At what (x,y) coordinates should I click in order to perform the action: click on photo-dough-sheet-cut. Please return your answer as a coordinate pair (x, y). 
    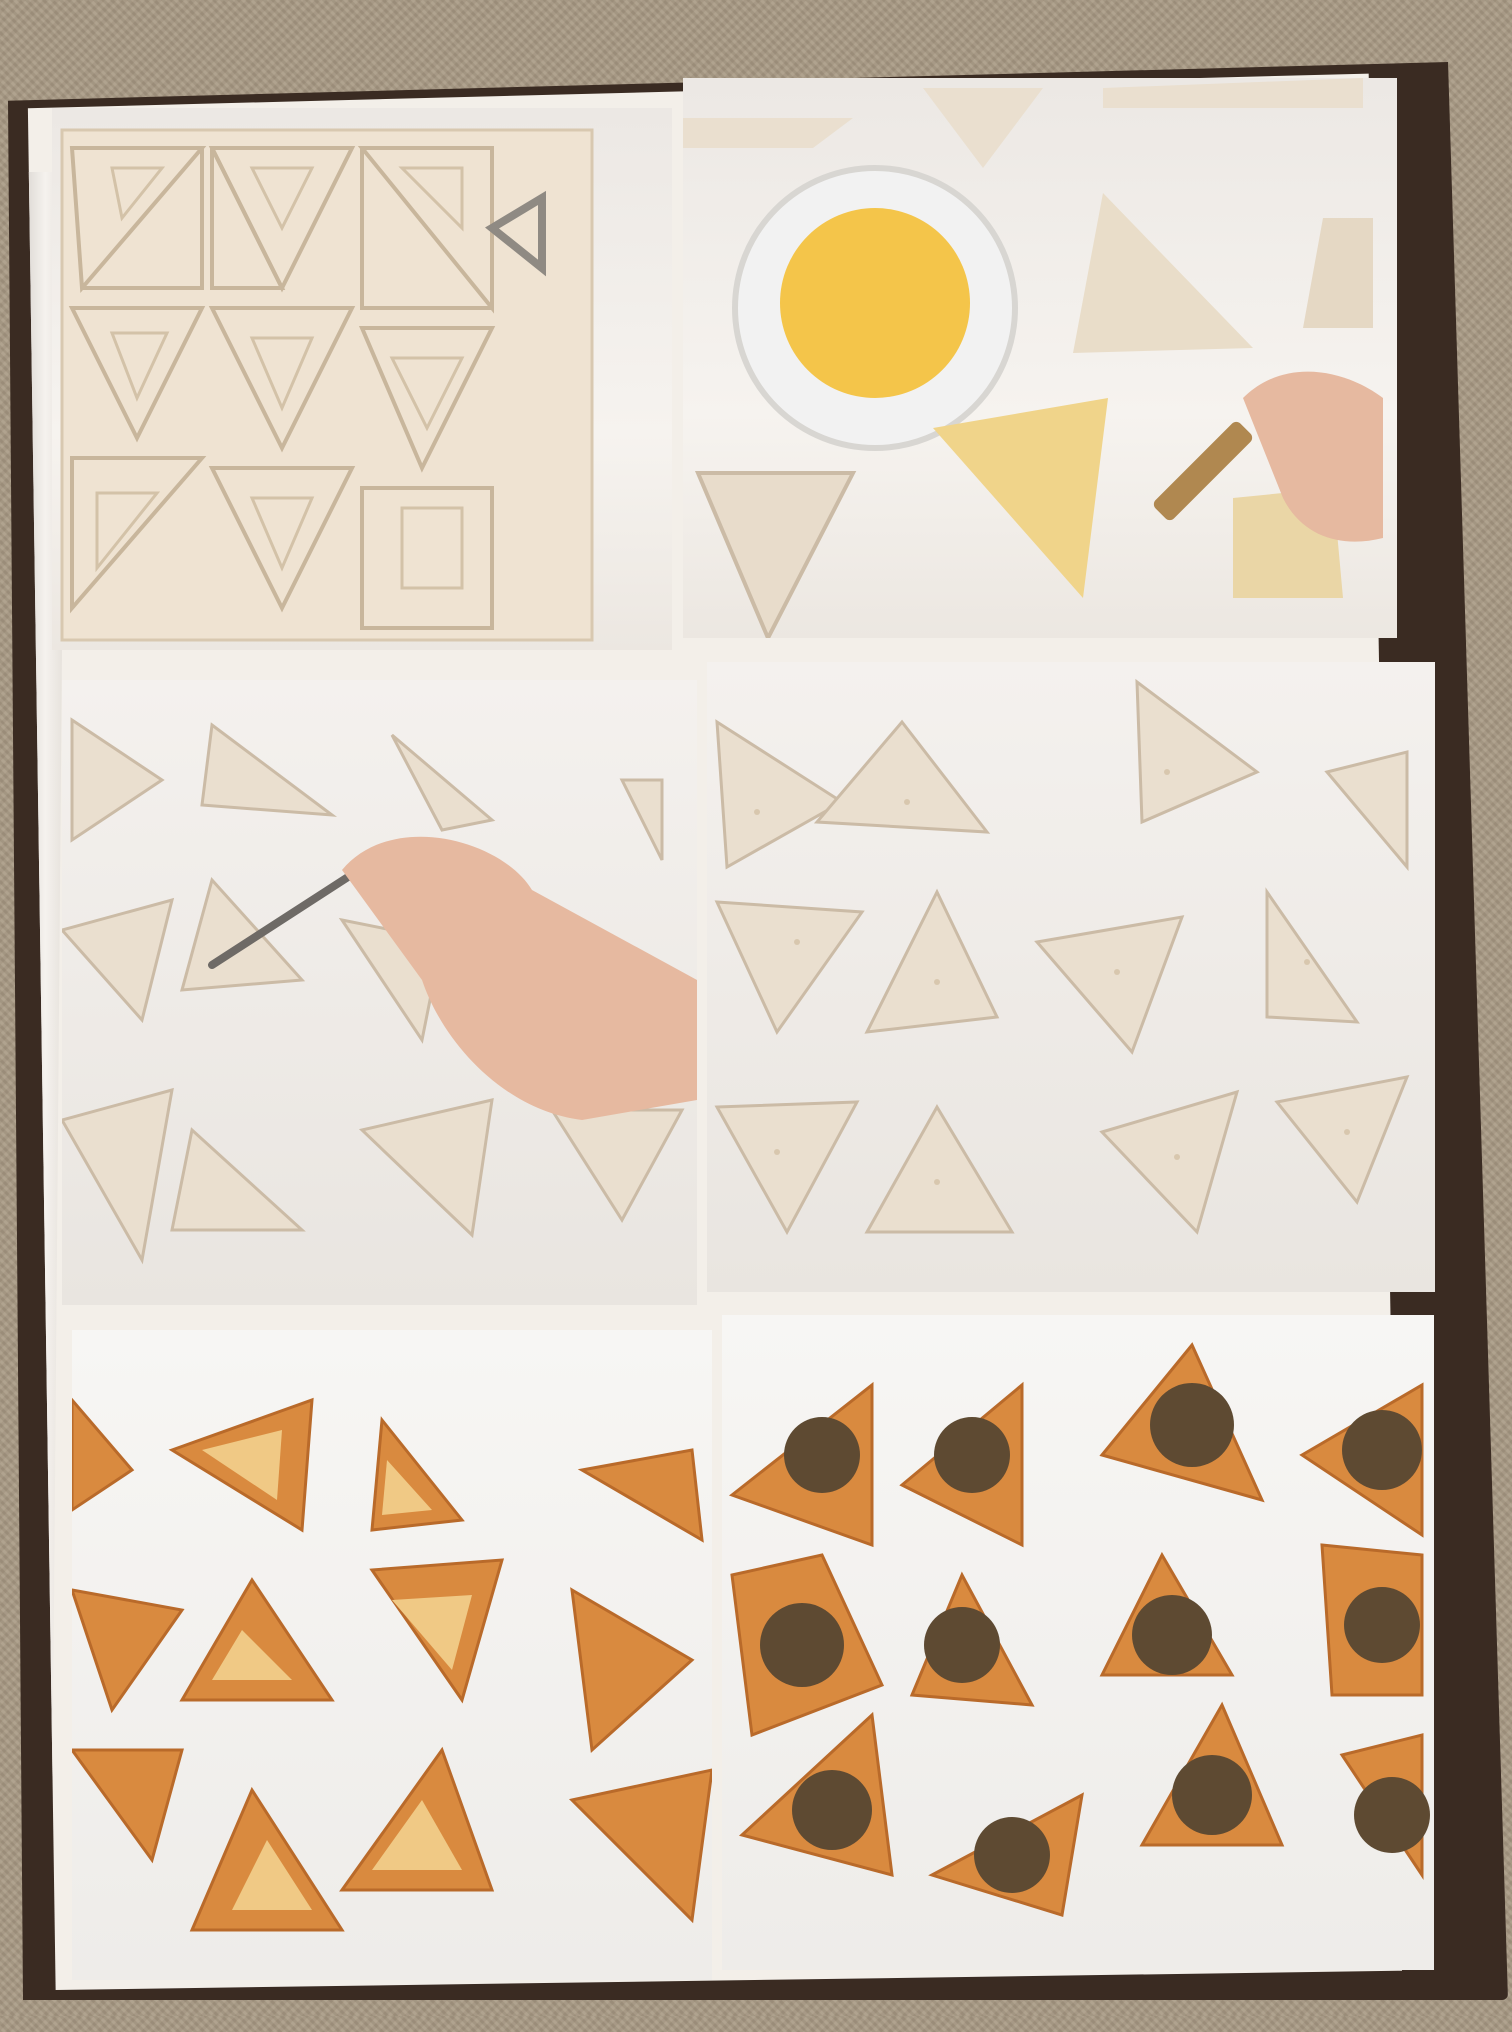
    Looking at the image, I should click on (362, 379).